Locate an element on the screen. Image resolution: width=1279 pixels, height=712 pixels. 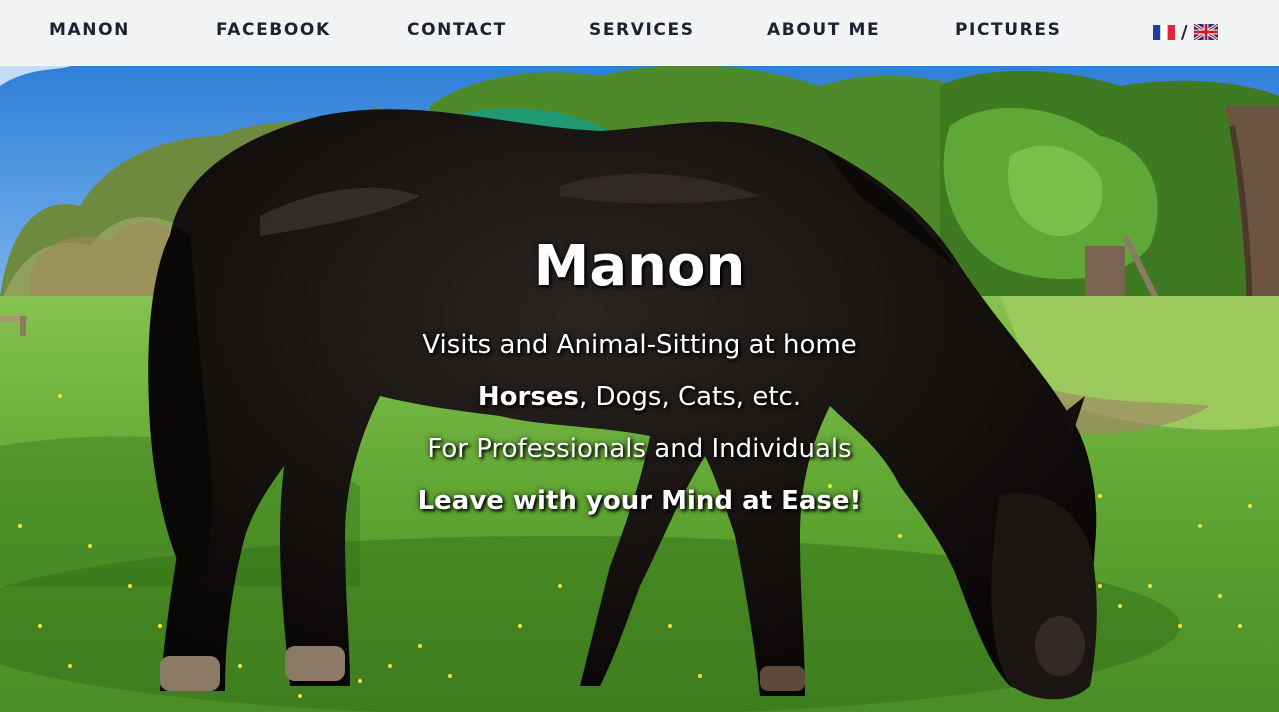
hero-tagline-clients: For Professionals and Individuals is located at coordinates (639, 449).